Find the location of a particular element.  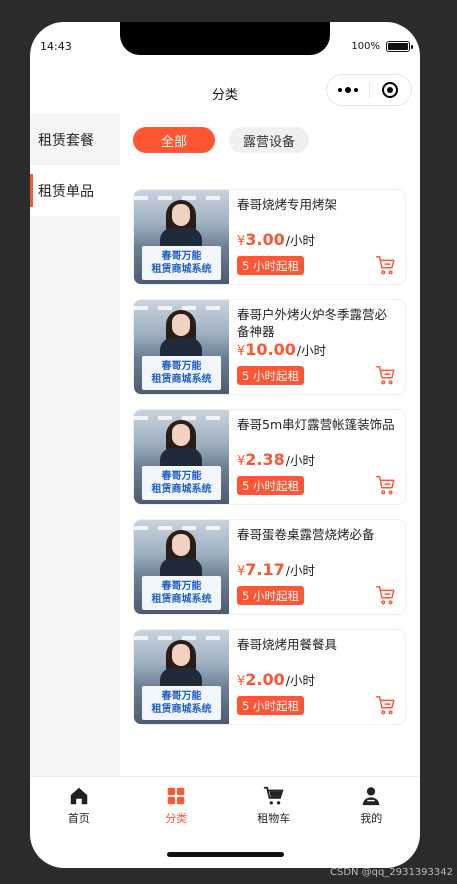

sidebar-item-single: 租赁单品 is located at coordinates (75, 190).